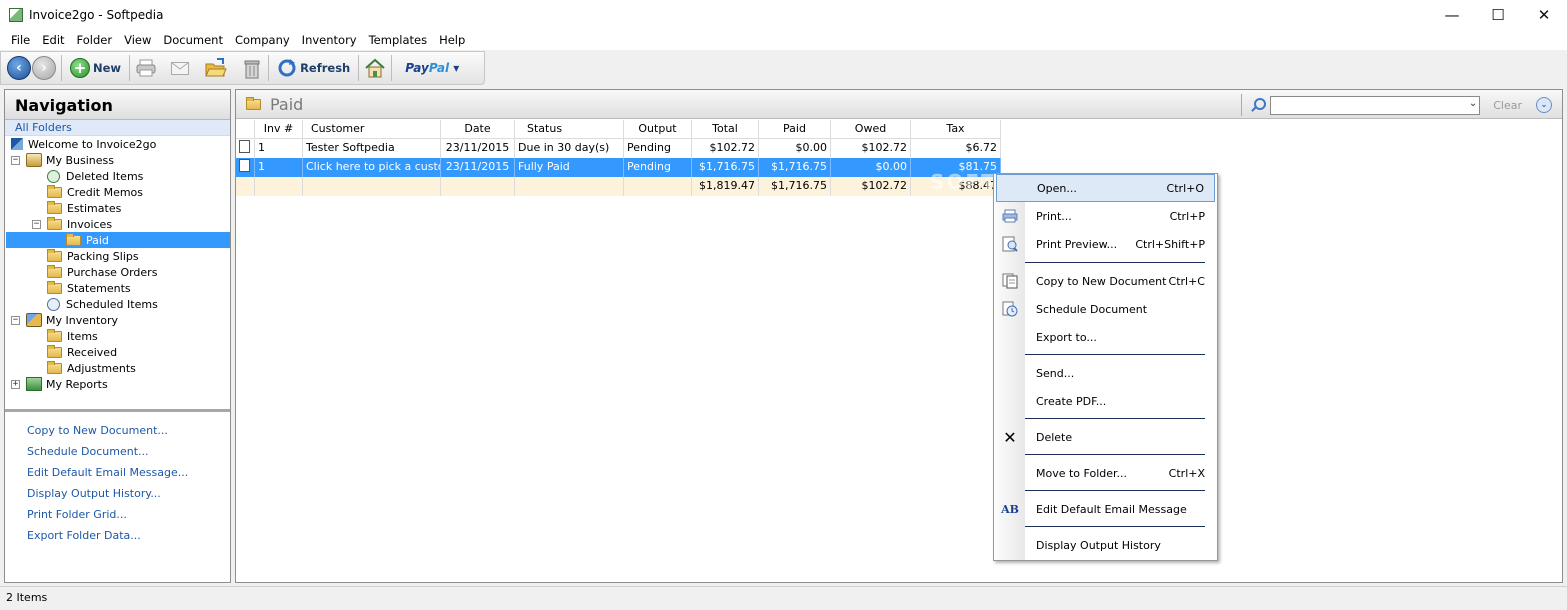  Describe the element at coordinates (1105, 509) in the screenshot. I see `menu-item-edit-default-email: AB Edit Default Email Message` at that location.